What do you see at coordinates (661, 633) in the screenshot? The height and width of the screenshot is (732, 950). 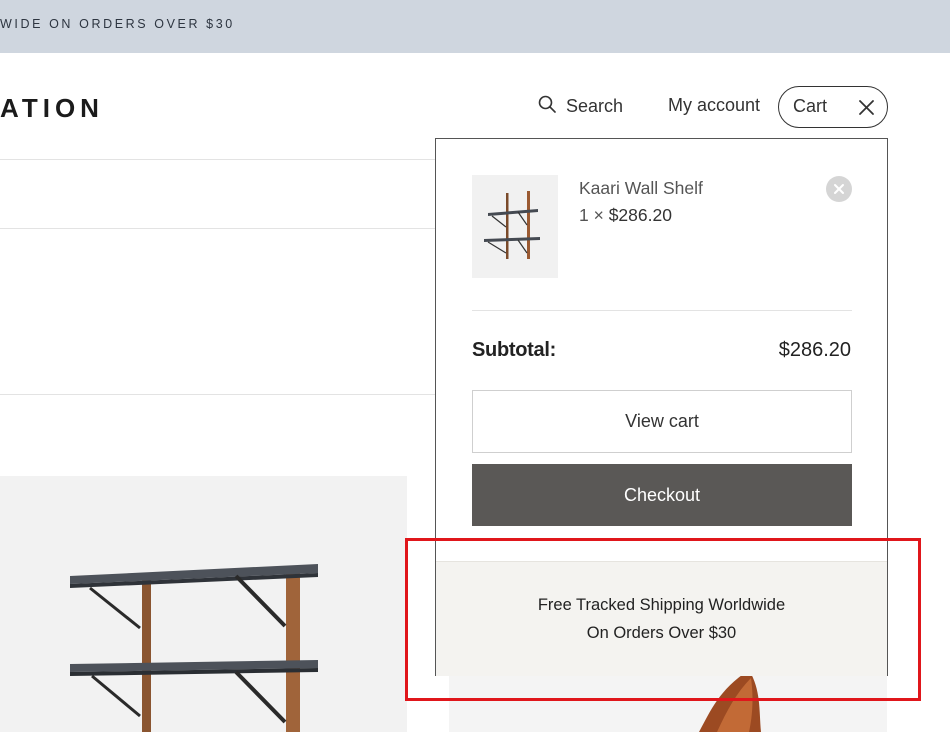 I see `shipping-notice-line2: On Orders Over $30` at bounding box center [661, 633].